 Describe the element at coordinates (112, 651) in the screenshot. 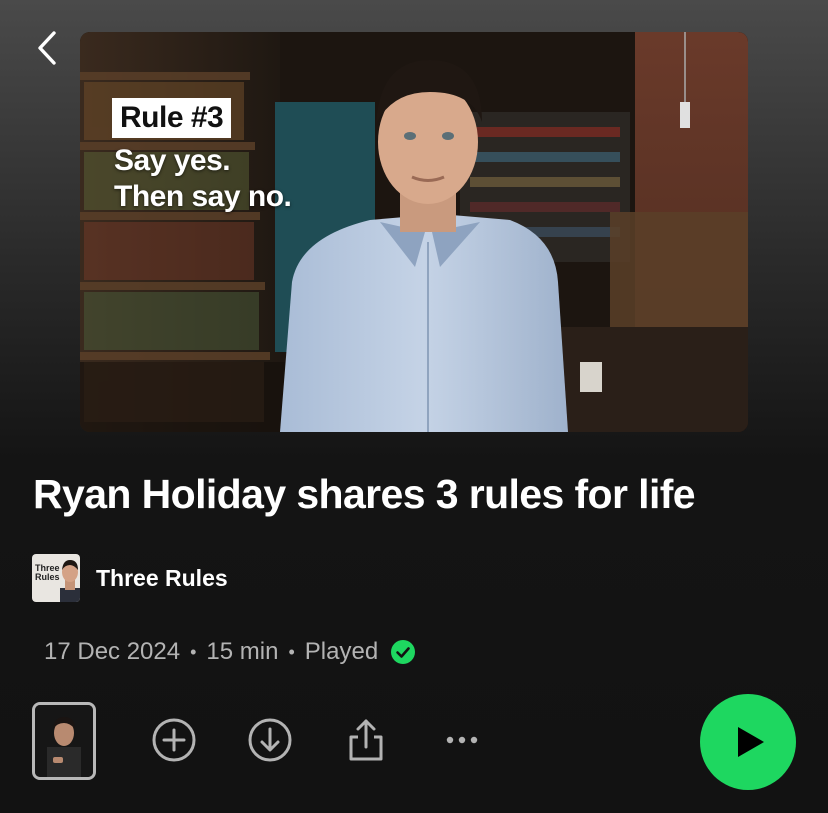

I see `episode-date: 17 Dec 2024` at that location.